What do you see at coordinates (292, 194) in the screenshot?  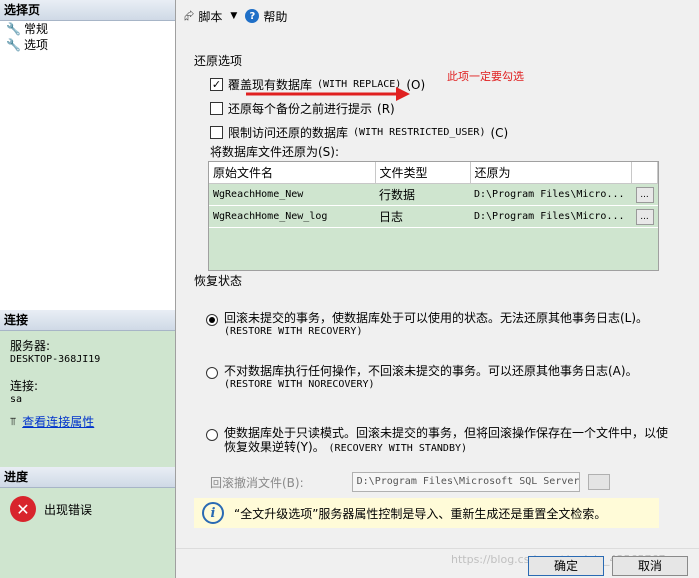 I see `table-cell: WgReachHome_New` at bounding box center [292, 194].